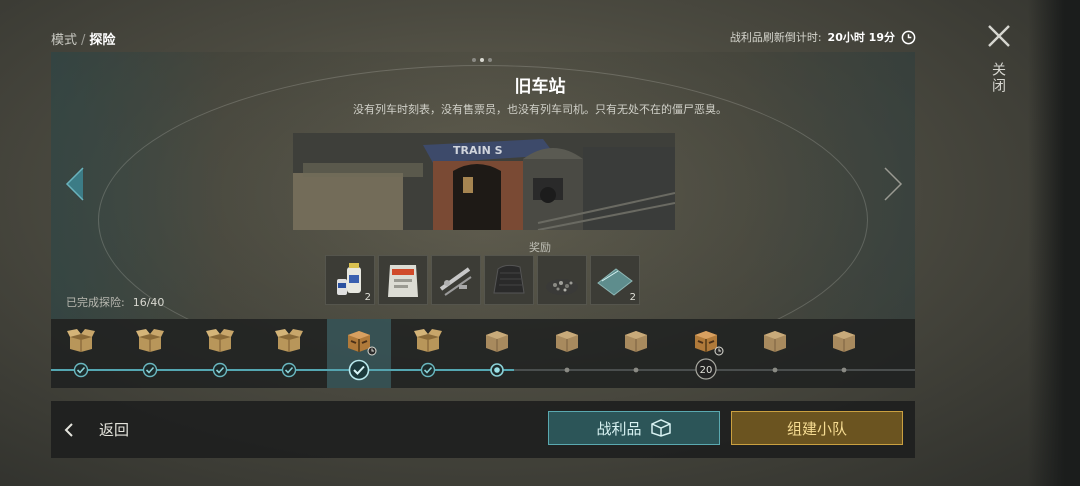 The width and height of the screenshot is (1080, 486). I want to click on rewards-label: 奖励, so click(540, 247).